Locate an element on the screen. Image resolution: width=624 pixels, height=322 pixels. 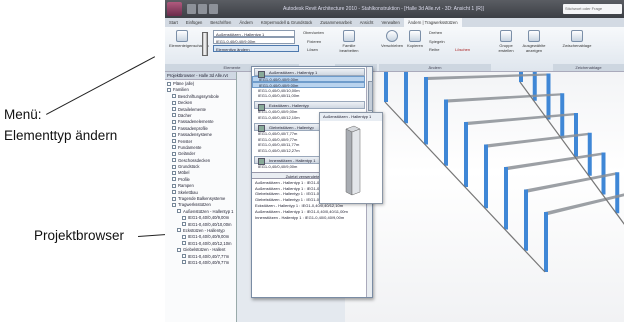
tab-insert: Einfügen is located at coordinates (194, 22).